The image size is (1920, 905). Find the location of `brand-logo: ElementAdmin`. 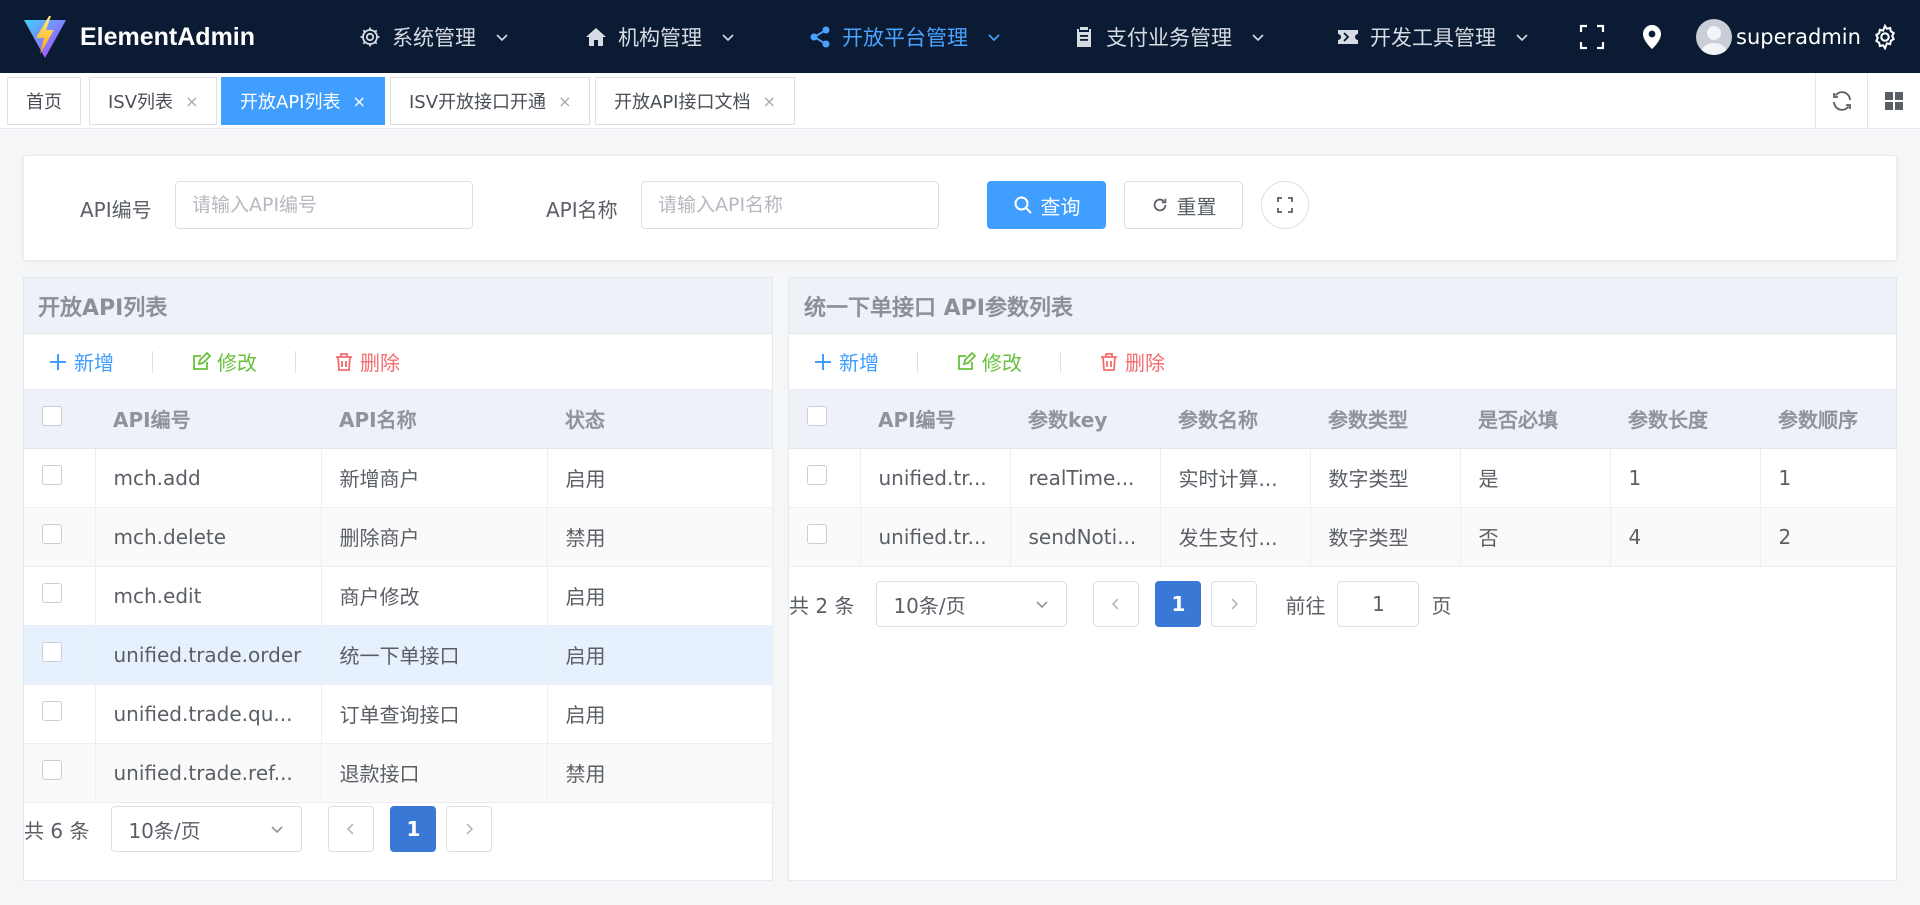

brand-logo: ElementAdmin is located at coordinates (138, 37).